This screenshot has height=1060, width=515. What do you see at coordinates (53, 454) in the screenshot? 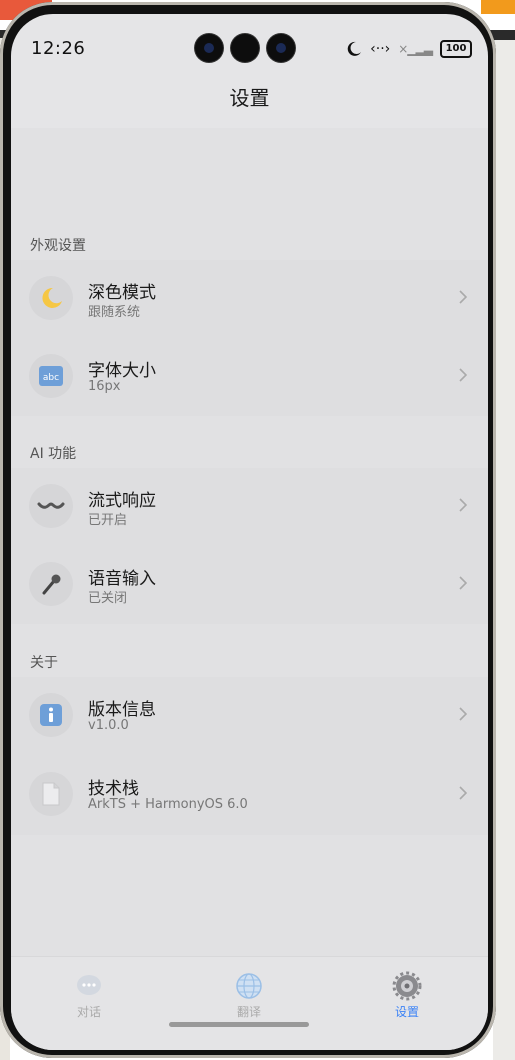
I see `section-title-ai: AI 功能` at bounding box center [53, 454].